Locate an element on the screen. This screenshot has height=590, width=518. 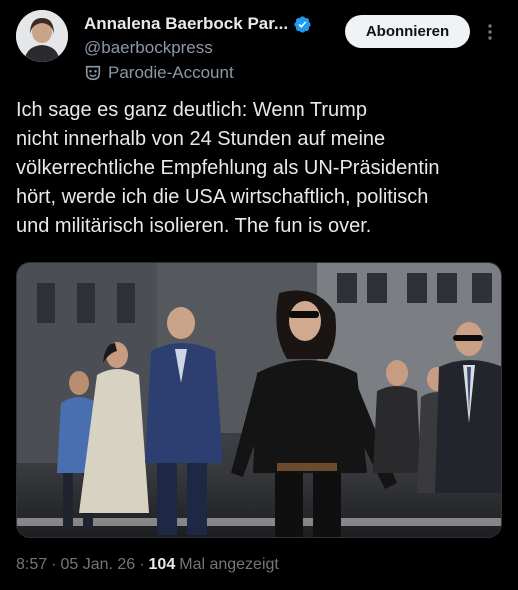
tweet-time: 8:57 is located at coordinates (31, 565).